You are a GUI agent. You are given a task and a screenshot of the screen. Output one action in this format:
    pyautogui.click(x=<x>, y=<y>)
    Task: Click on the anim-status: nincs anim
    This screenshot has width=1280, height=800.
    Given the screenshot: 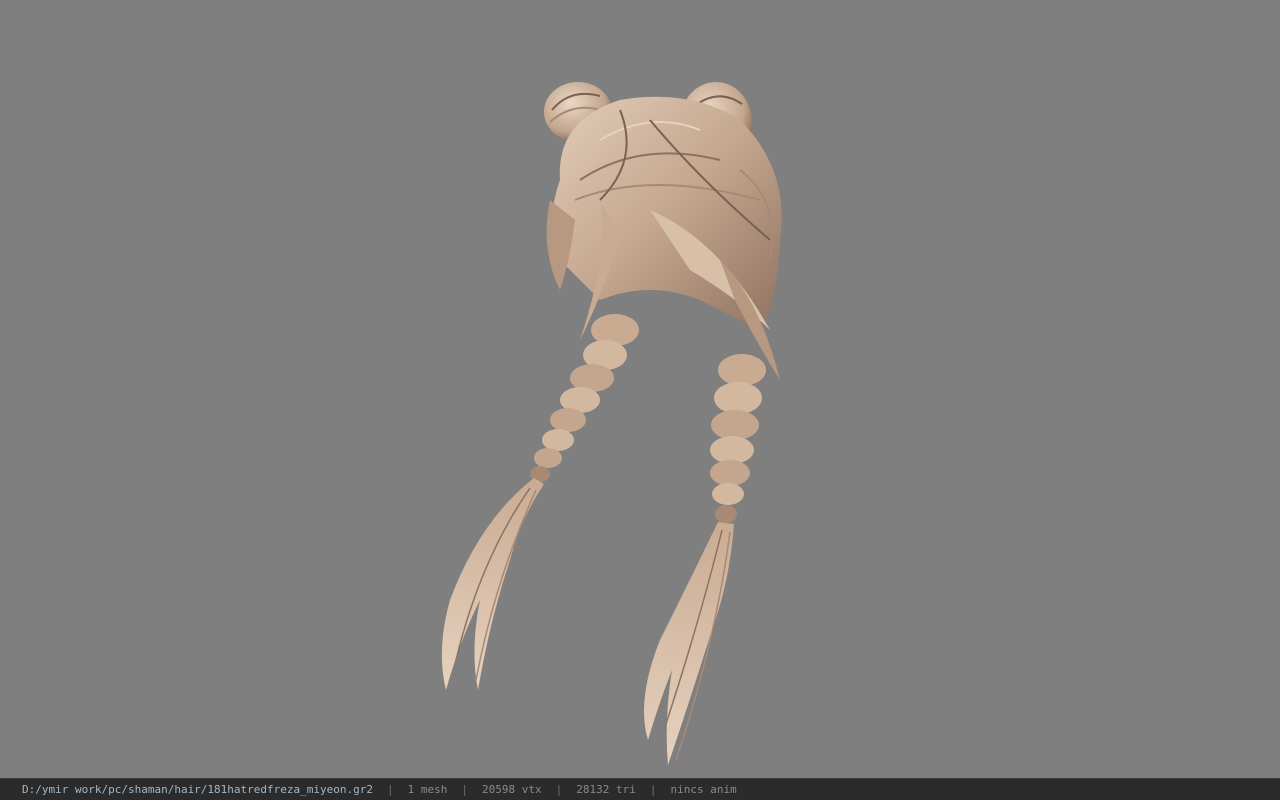 What is the action you would take?
    pyautogui.click(x=703, y=789)
    